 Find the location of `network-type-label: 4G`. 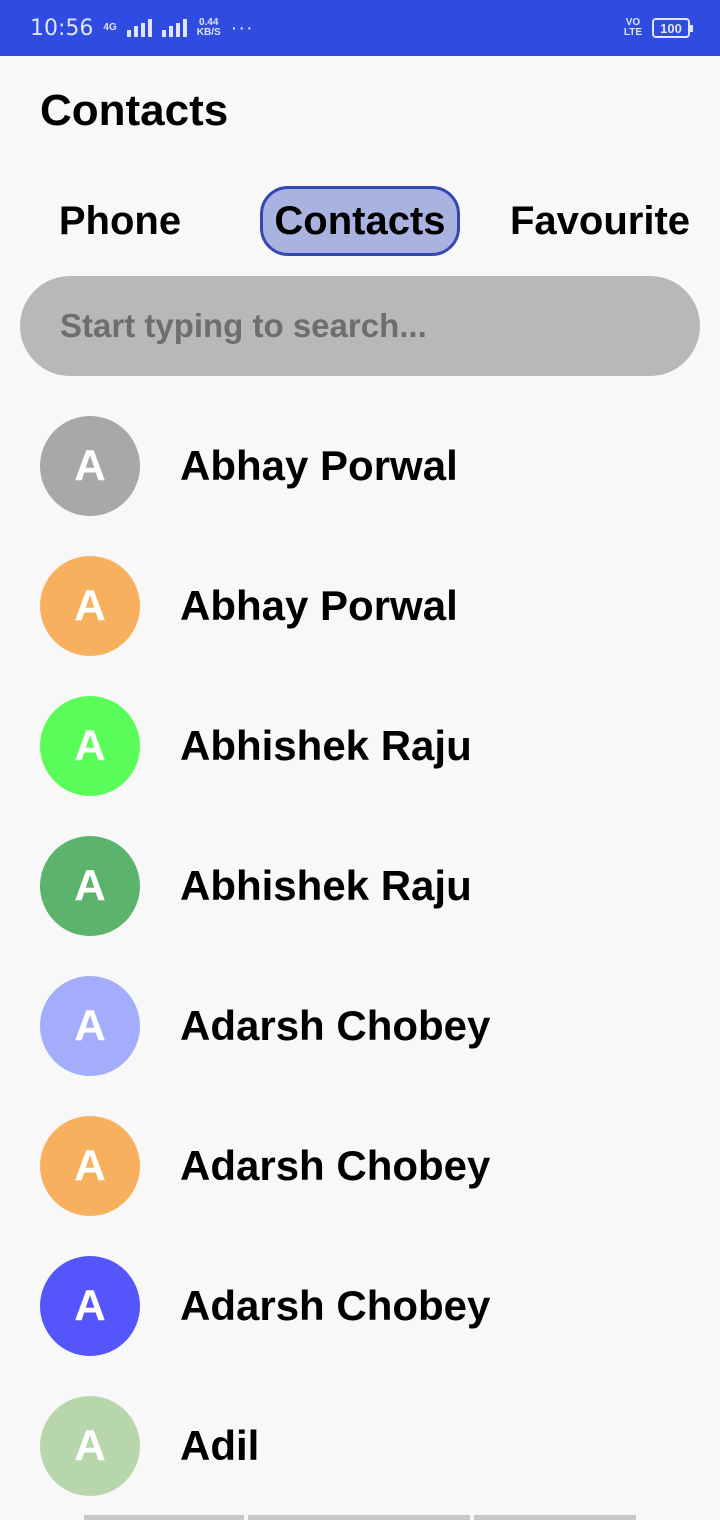

network-type-label: 4G is located at coordinates (110, 27).